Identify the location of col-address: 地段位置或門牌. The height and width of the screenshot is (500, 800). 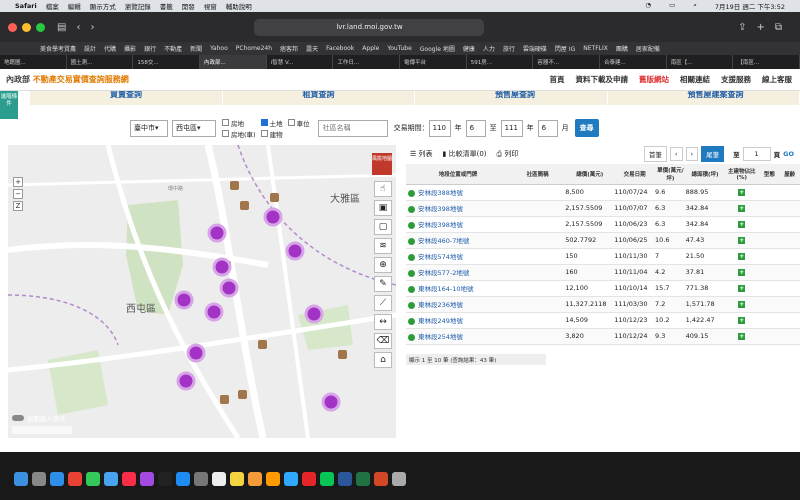
(458, 174).